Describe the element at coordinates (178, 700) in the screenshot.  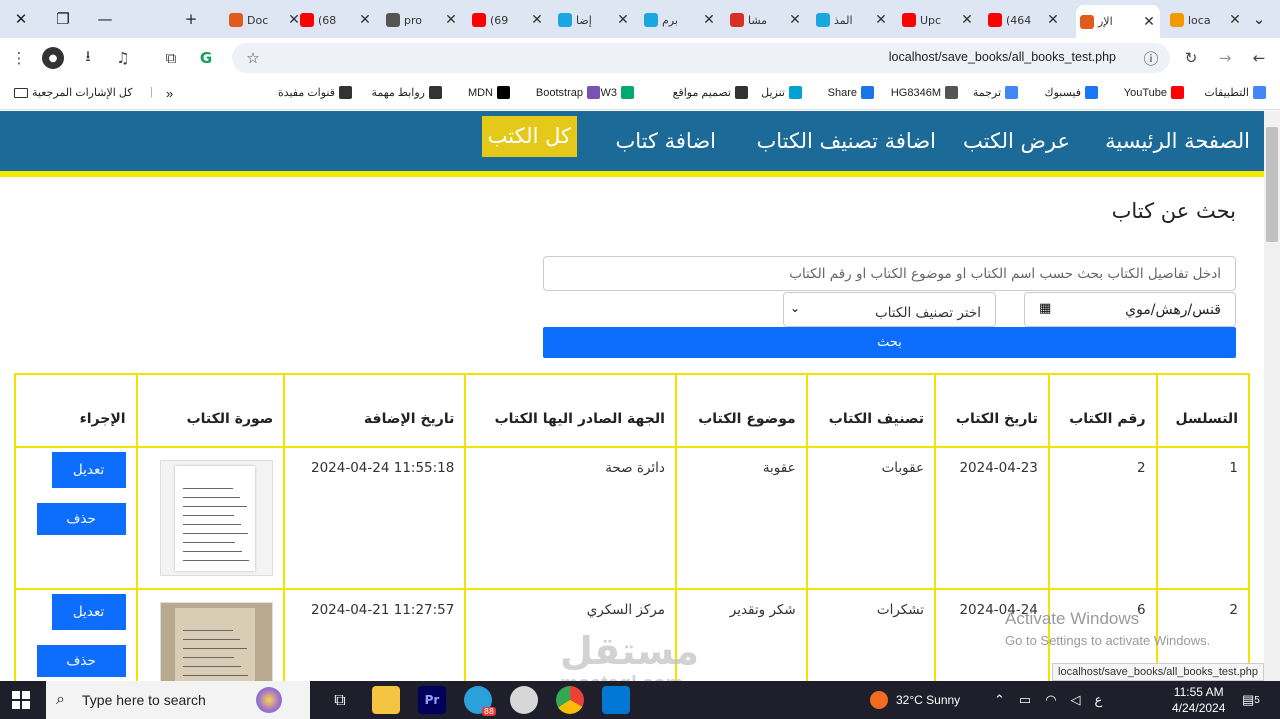
I see `taskbar-search: ⌕ Type here to search` at that location.